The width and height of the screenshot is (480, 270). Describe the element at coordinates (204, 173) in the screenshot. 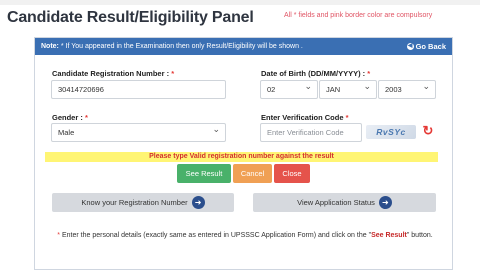

I see `see-result-button: See Result` at that location.